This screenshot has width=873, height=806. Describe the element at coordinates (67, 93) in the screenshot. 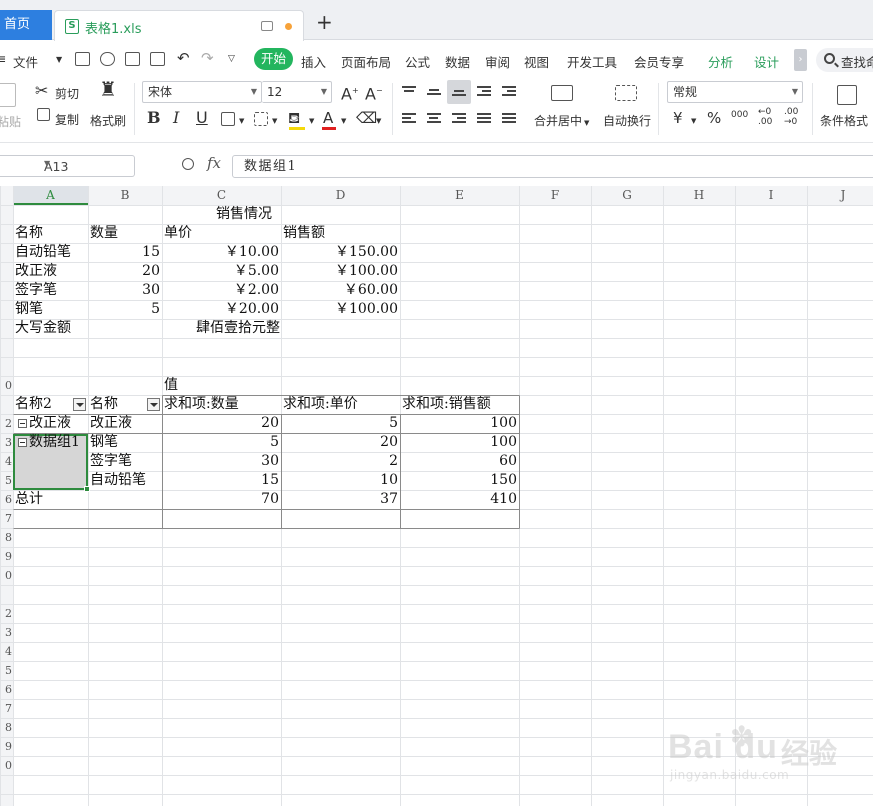

I see `cut-button: 剪切` at that location.